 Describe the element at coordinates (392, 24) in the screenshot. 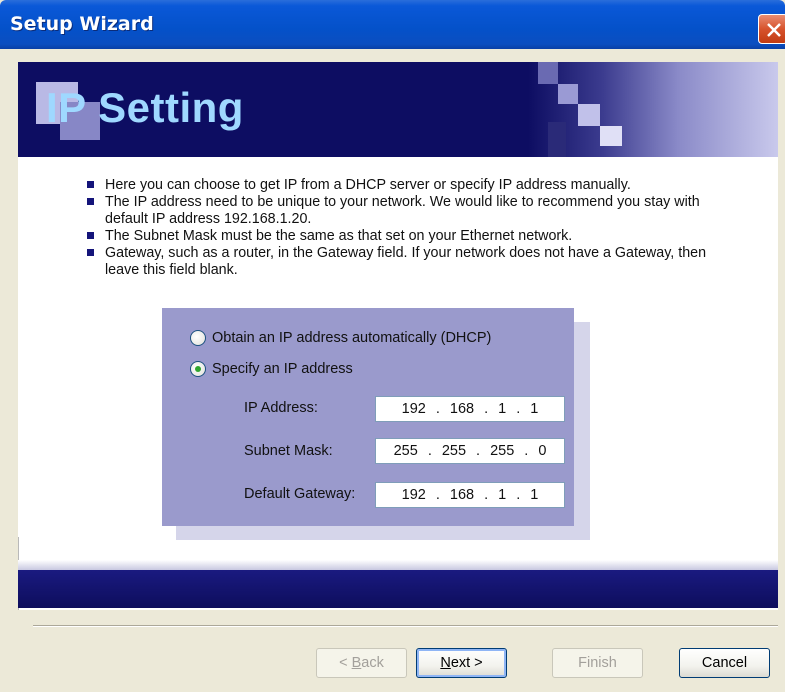

I see `title-bar: Setup Wizard` at that location.